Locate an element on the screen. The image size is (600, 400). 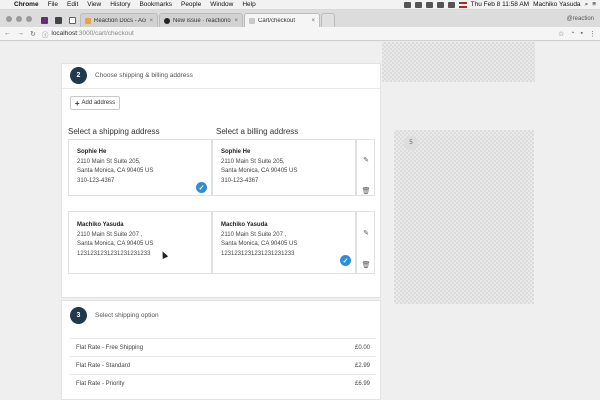
menu-edit: Edit is located at coordinates (72, 4).